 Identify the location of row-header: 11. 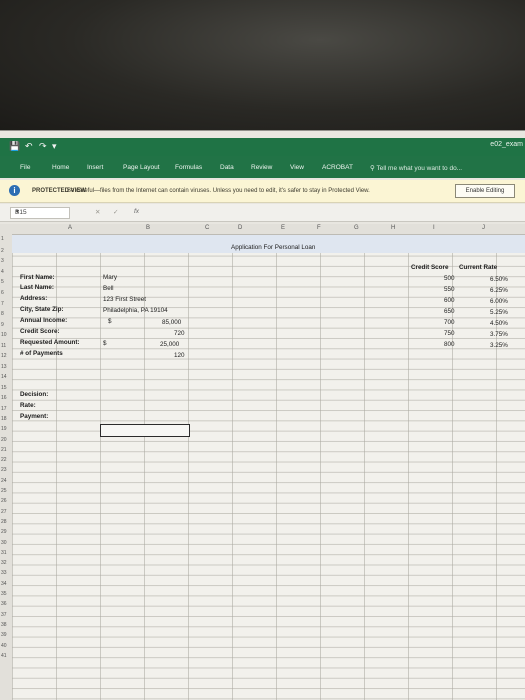
(3, 346).